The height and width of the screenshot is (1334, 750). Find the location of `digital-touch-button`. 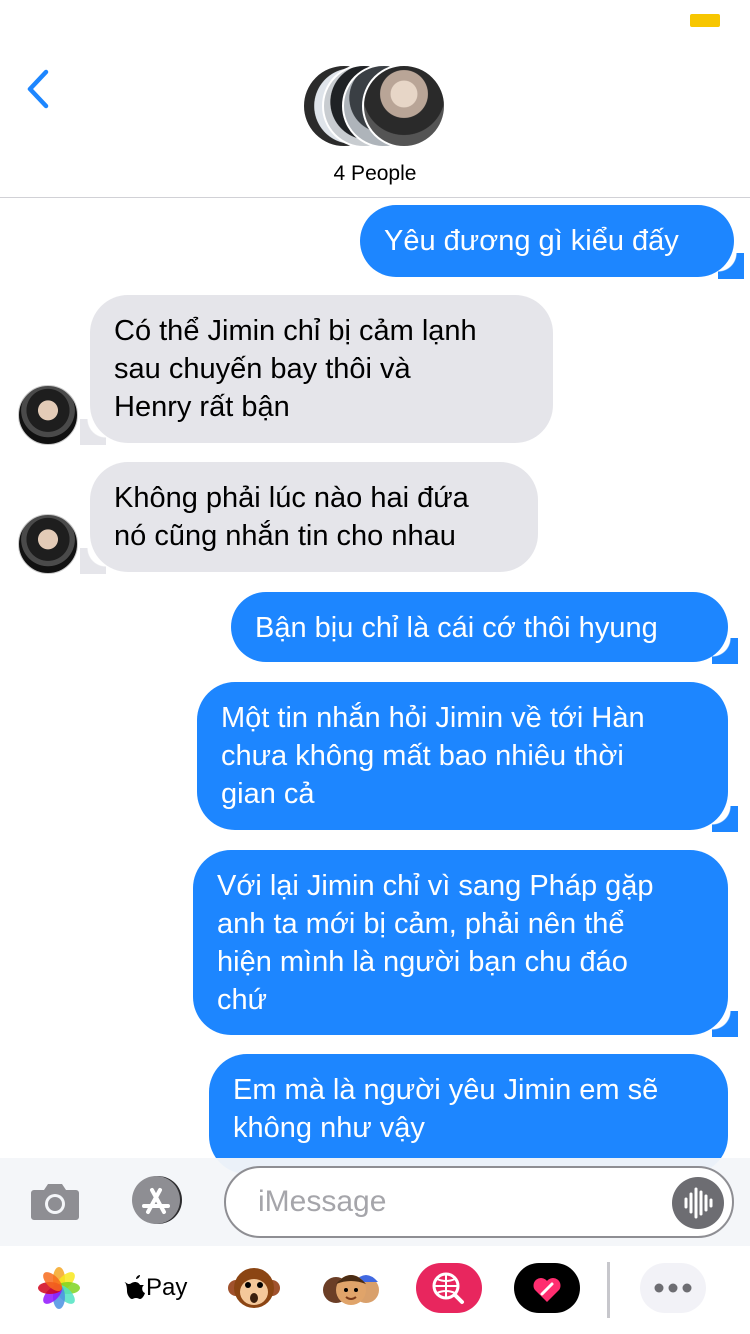

digital-touch-button is located at coordinates (547, 1288).